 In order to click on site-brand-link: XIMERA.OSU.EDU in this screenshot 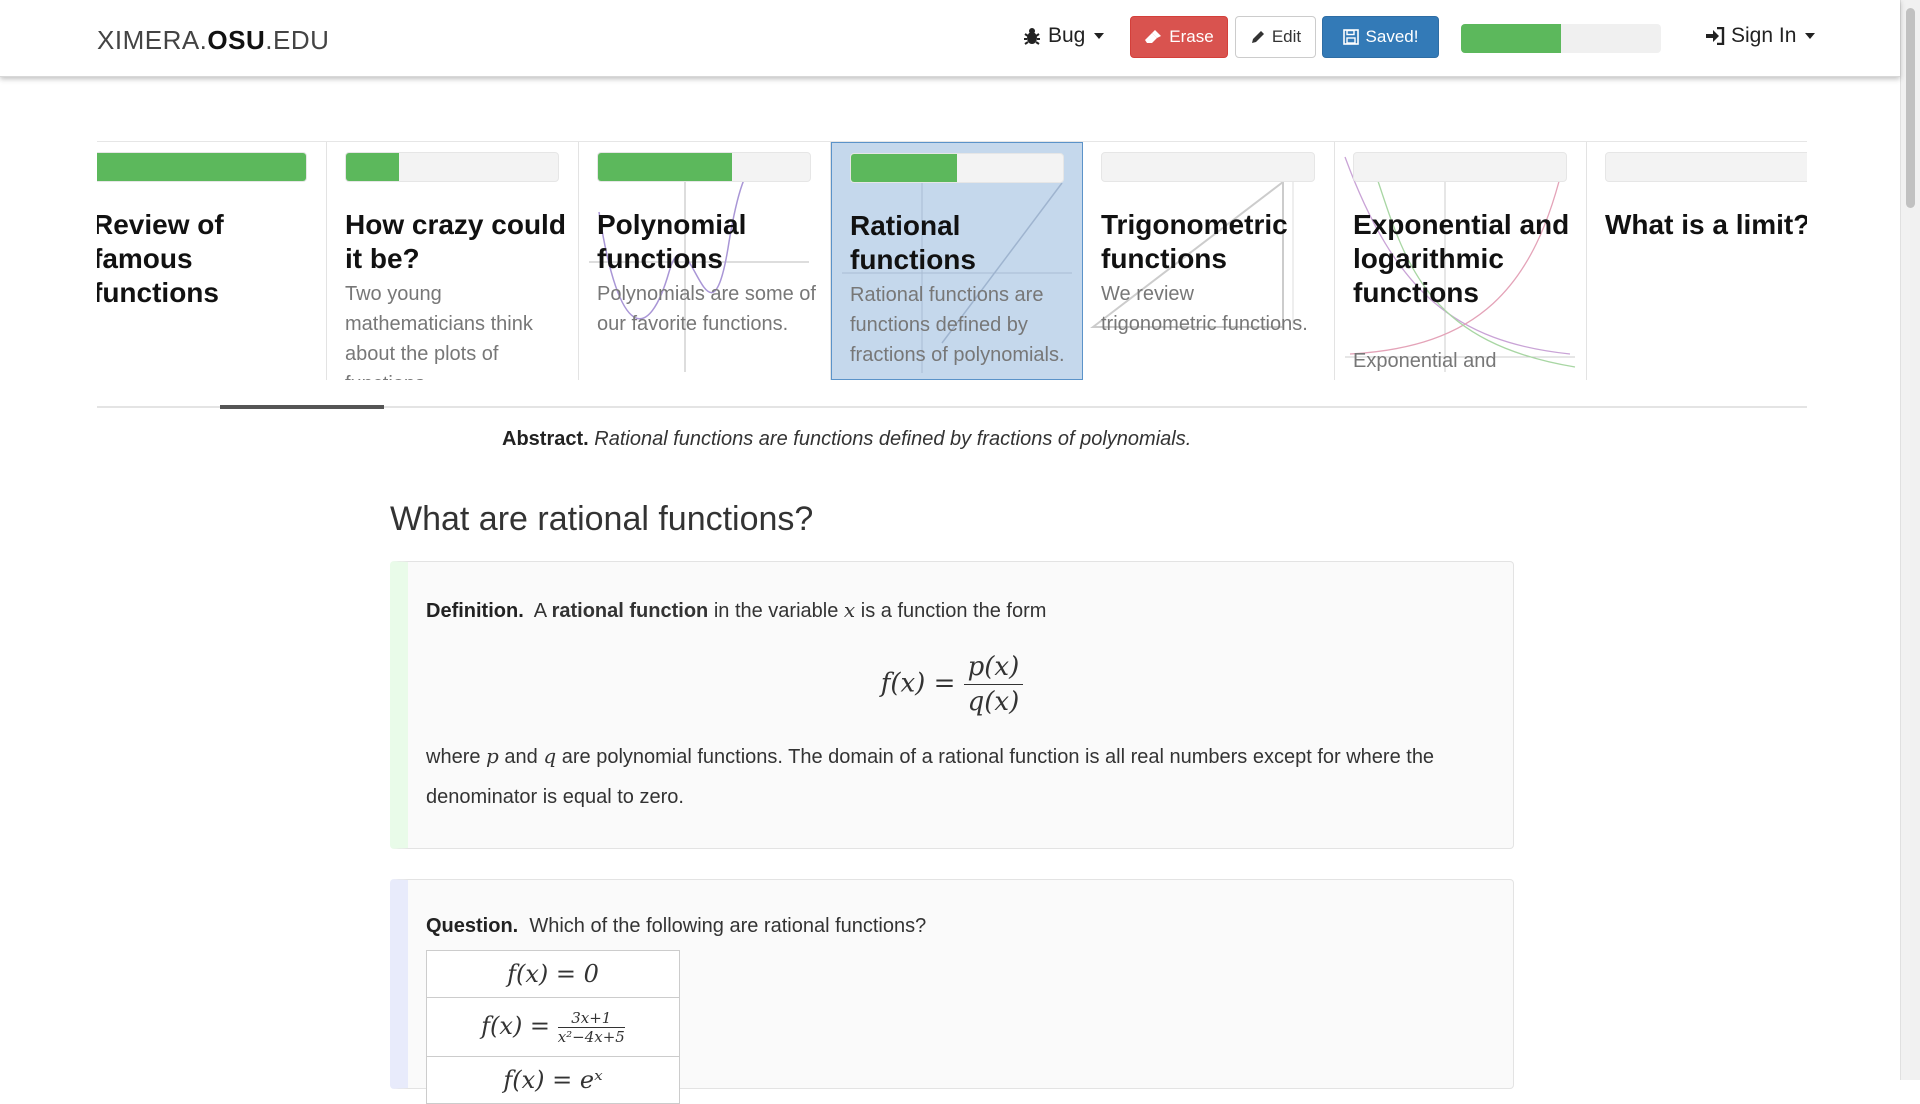, I will do `click(213, 40)`.